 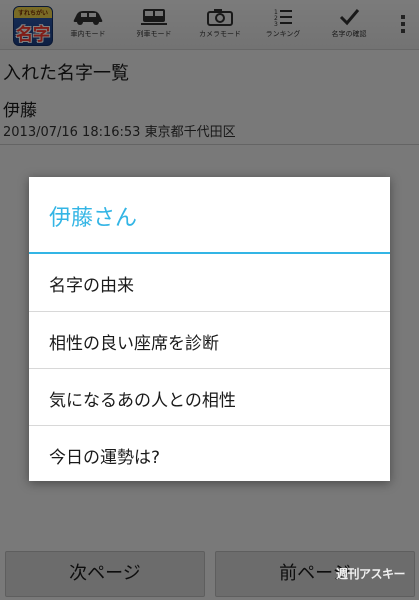 I want to click on menu-item-label: 気になるあの人との相性, so click(x=142, y=401).